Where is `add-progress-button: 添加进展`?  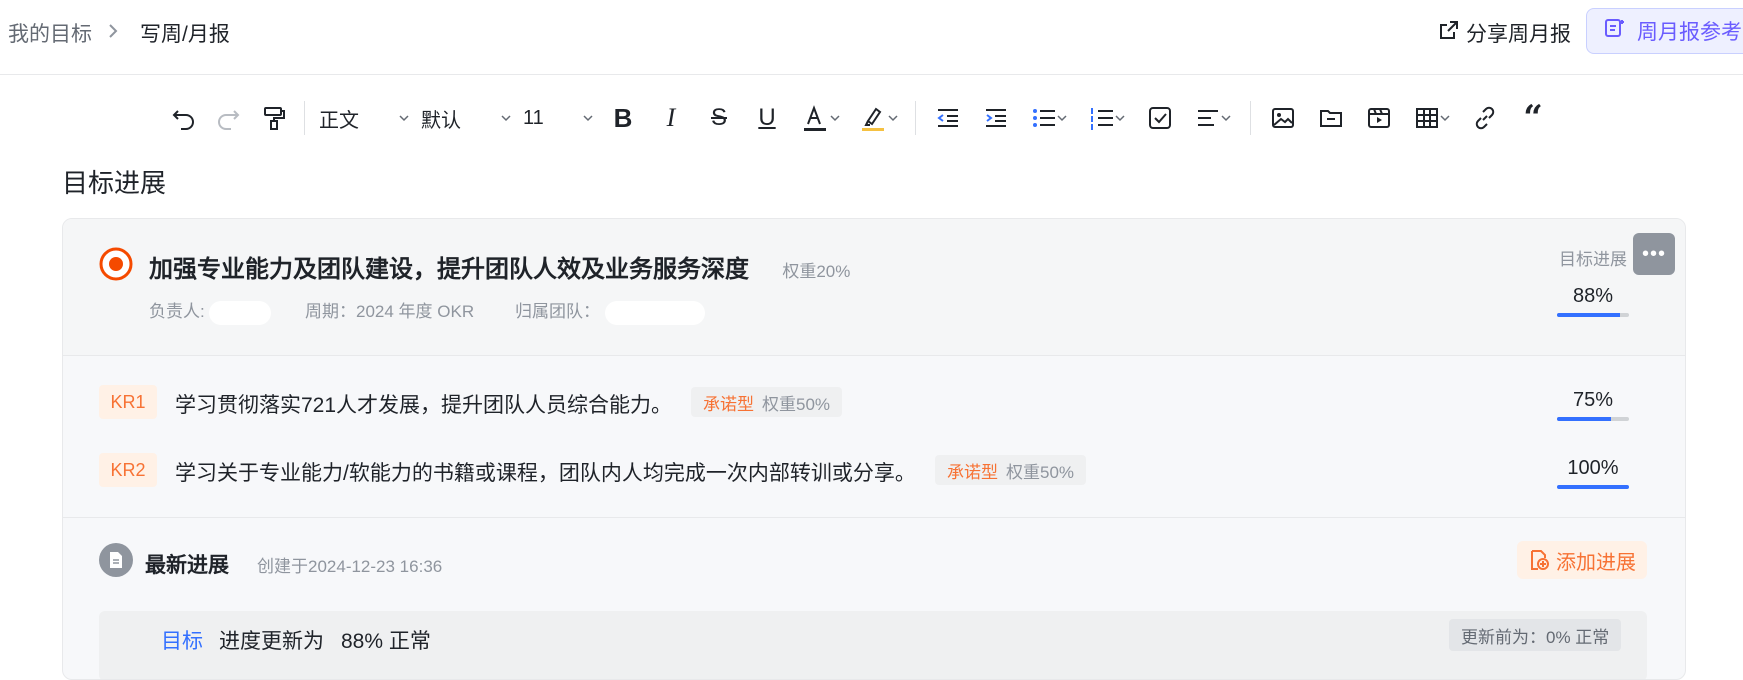 add-progress-button: 添加进展 is located at coordinates (1582, 560).